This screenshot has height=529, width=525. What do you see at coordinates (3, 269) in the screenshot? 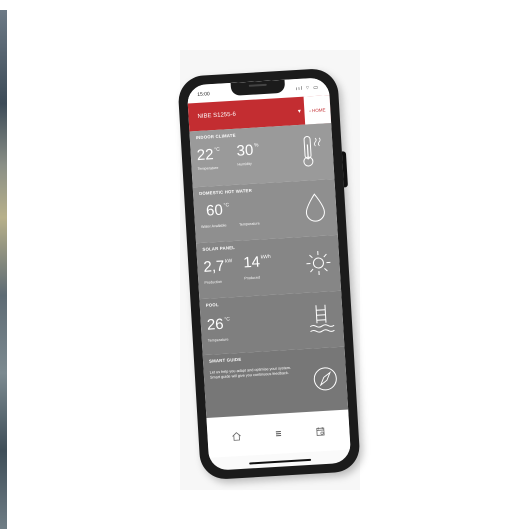
I see `background-edge` at bounding box center [3, 269].